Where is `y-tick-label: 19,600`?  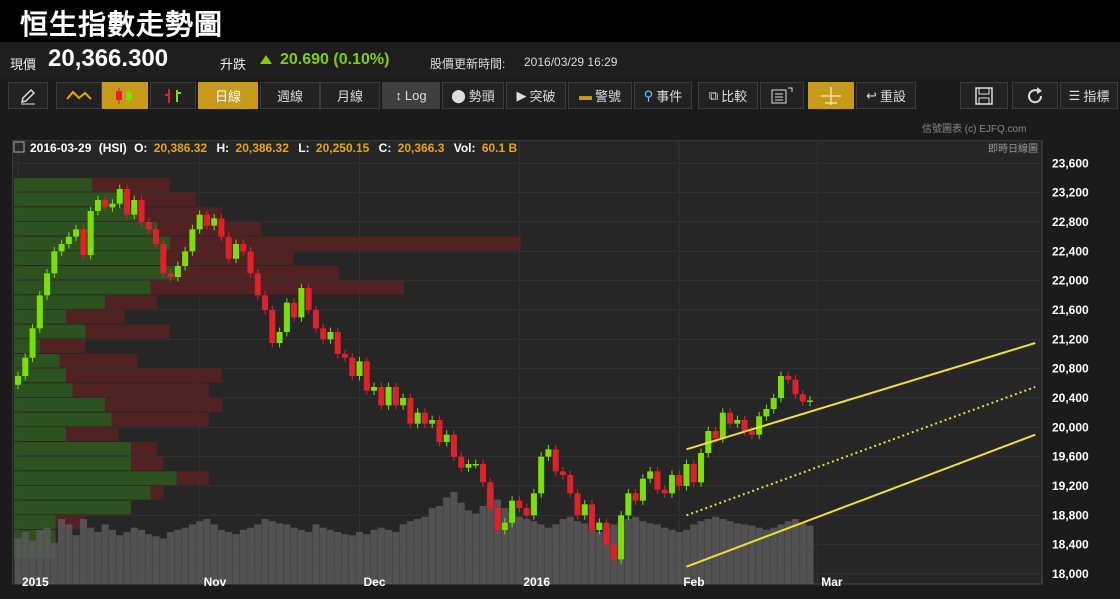 y-tick-label: 19,600 is located at coordinates (1070, 457).